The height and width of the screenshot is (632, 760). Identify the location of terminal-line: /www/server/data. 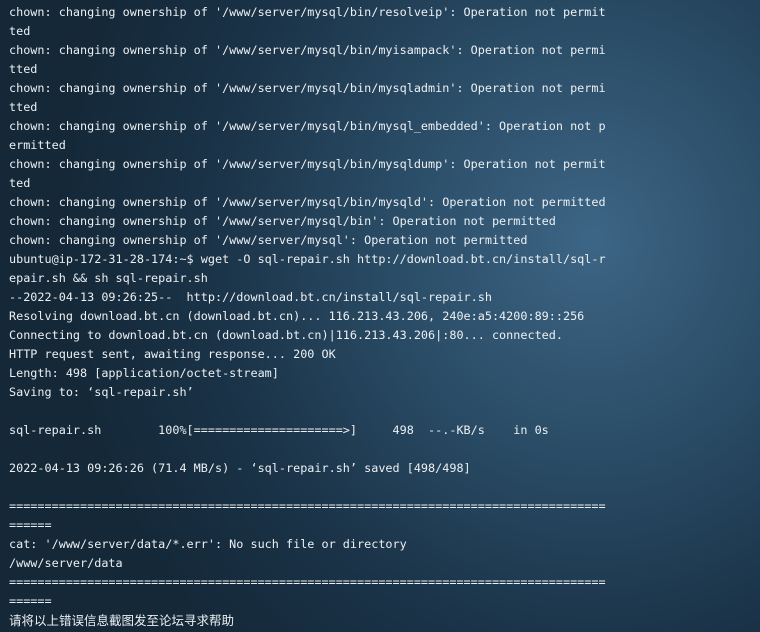
(66, 563).